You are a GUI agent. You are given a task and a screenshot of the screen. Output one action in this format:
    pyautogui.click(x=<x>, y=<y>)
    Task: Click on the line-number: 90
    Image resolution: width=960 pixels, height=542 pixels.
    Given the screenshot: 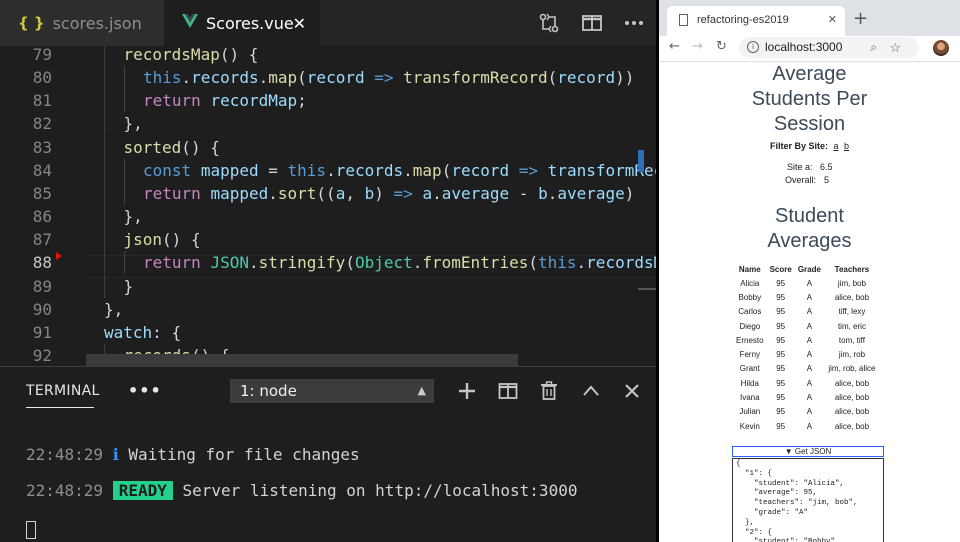 What is the action you would take?
    pyautogui.click(x=42, y=309)
    